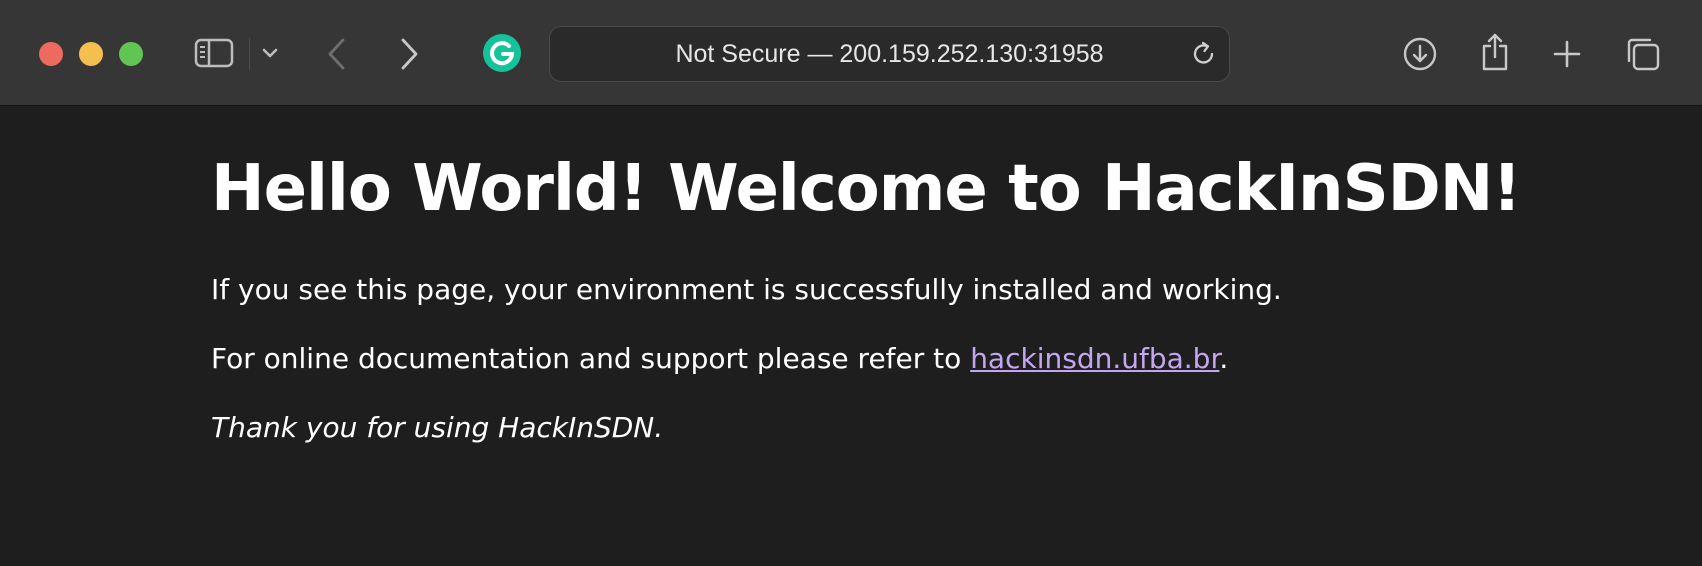 The width and height of the screenshot is (1702, 566). What do you see at coordinates (1567, 54) in the screenshot?
I see `plus-icon` at bounding box center [1567, 54].